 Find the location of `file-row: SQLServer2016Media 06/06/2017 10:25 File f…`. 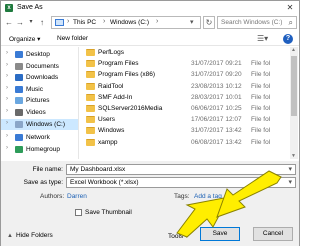

file-row: SQLServer2016Media 06/06/2017 10:25 File f… is located at coordinates (185, 108).